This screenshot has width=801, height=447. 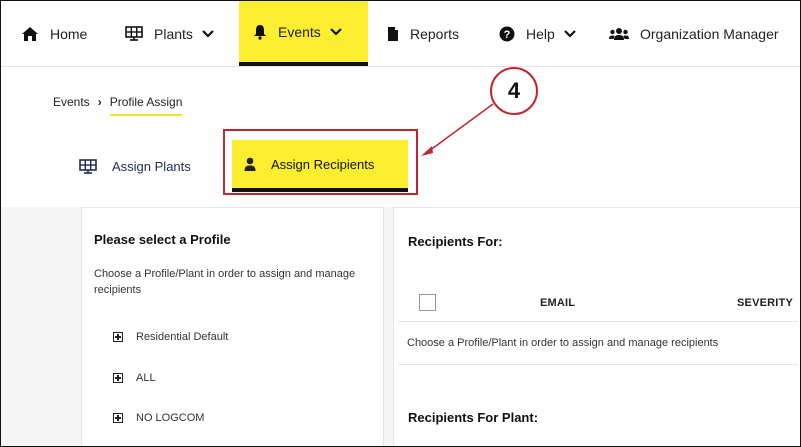 I want to click on breadcrumb: Events › Profile Assign, so click(x=118, y=105).